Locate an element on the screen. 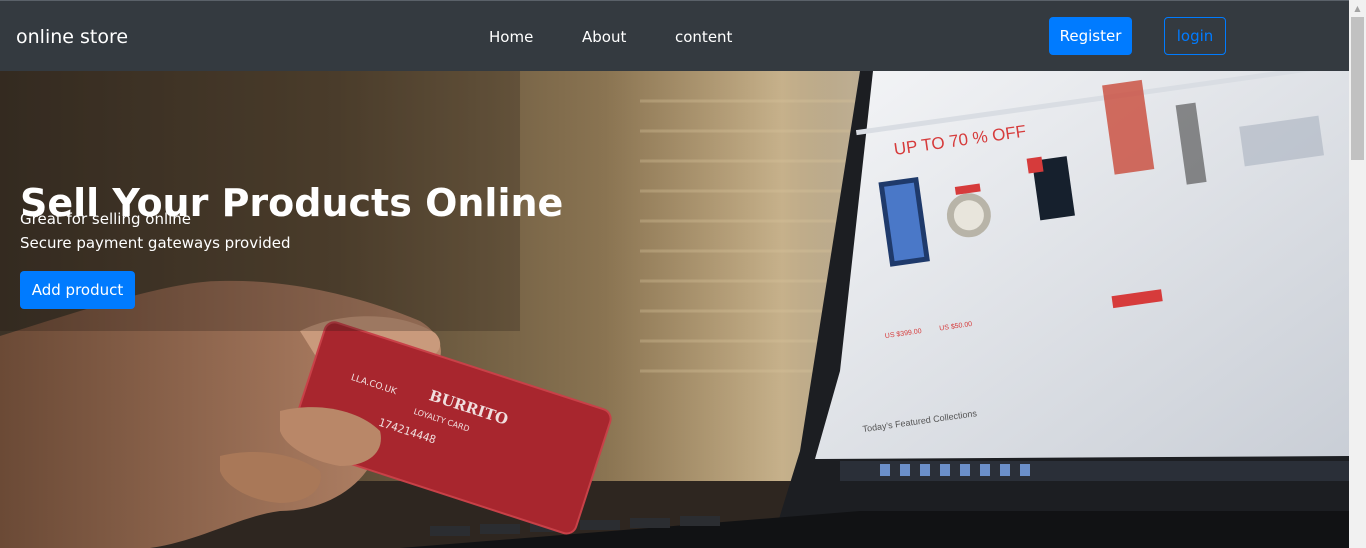  add-product-button: Add product is located at coordinates (77, 290).